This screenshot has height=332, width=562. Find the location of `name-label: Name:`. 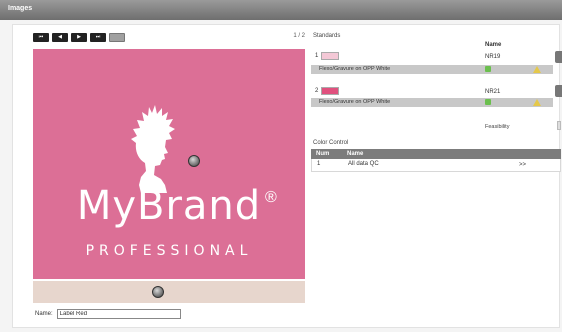

name-label: Name: is located at coordinates (44, 314).